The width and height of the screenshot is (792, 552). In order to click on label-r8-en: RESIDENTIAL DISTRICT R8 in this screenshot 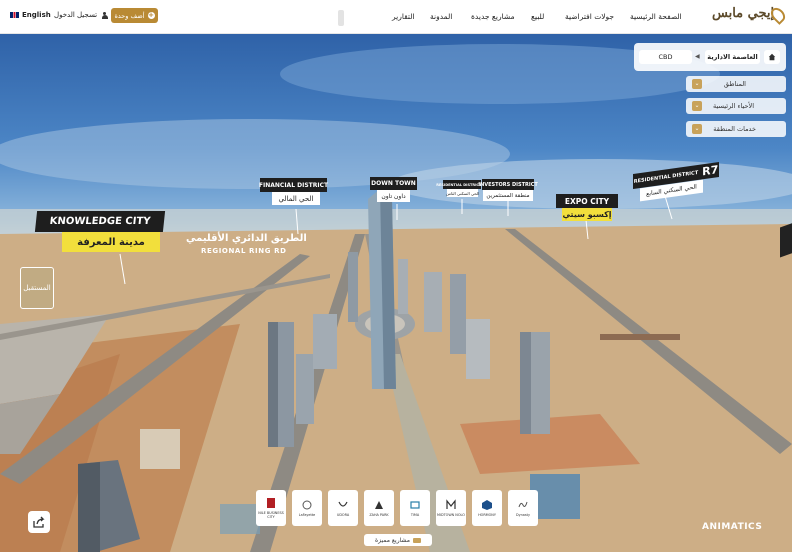, I will do `click(462, 184)`.